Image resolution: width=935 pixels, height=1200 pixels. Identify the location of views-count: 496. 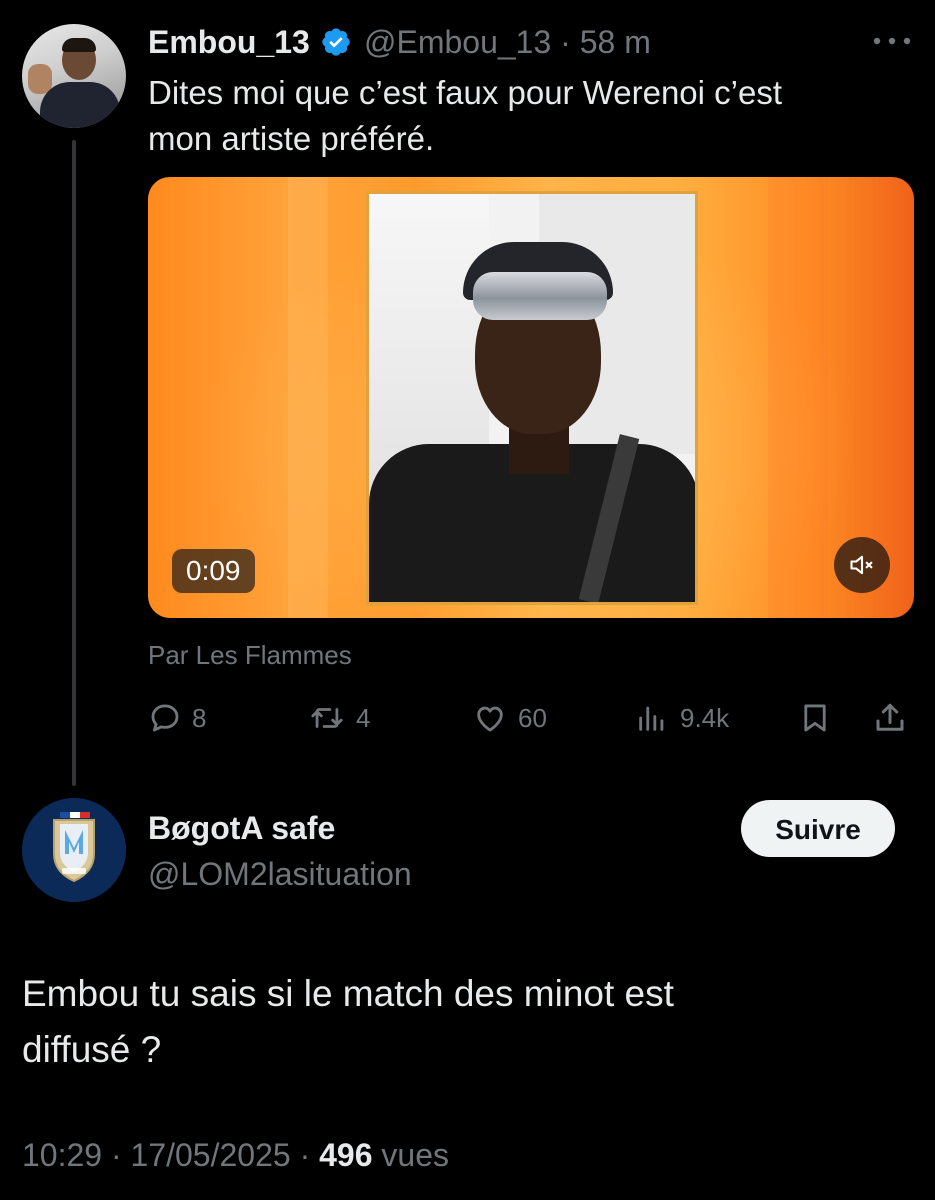
(346, 1155).